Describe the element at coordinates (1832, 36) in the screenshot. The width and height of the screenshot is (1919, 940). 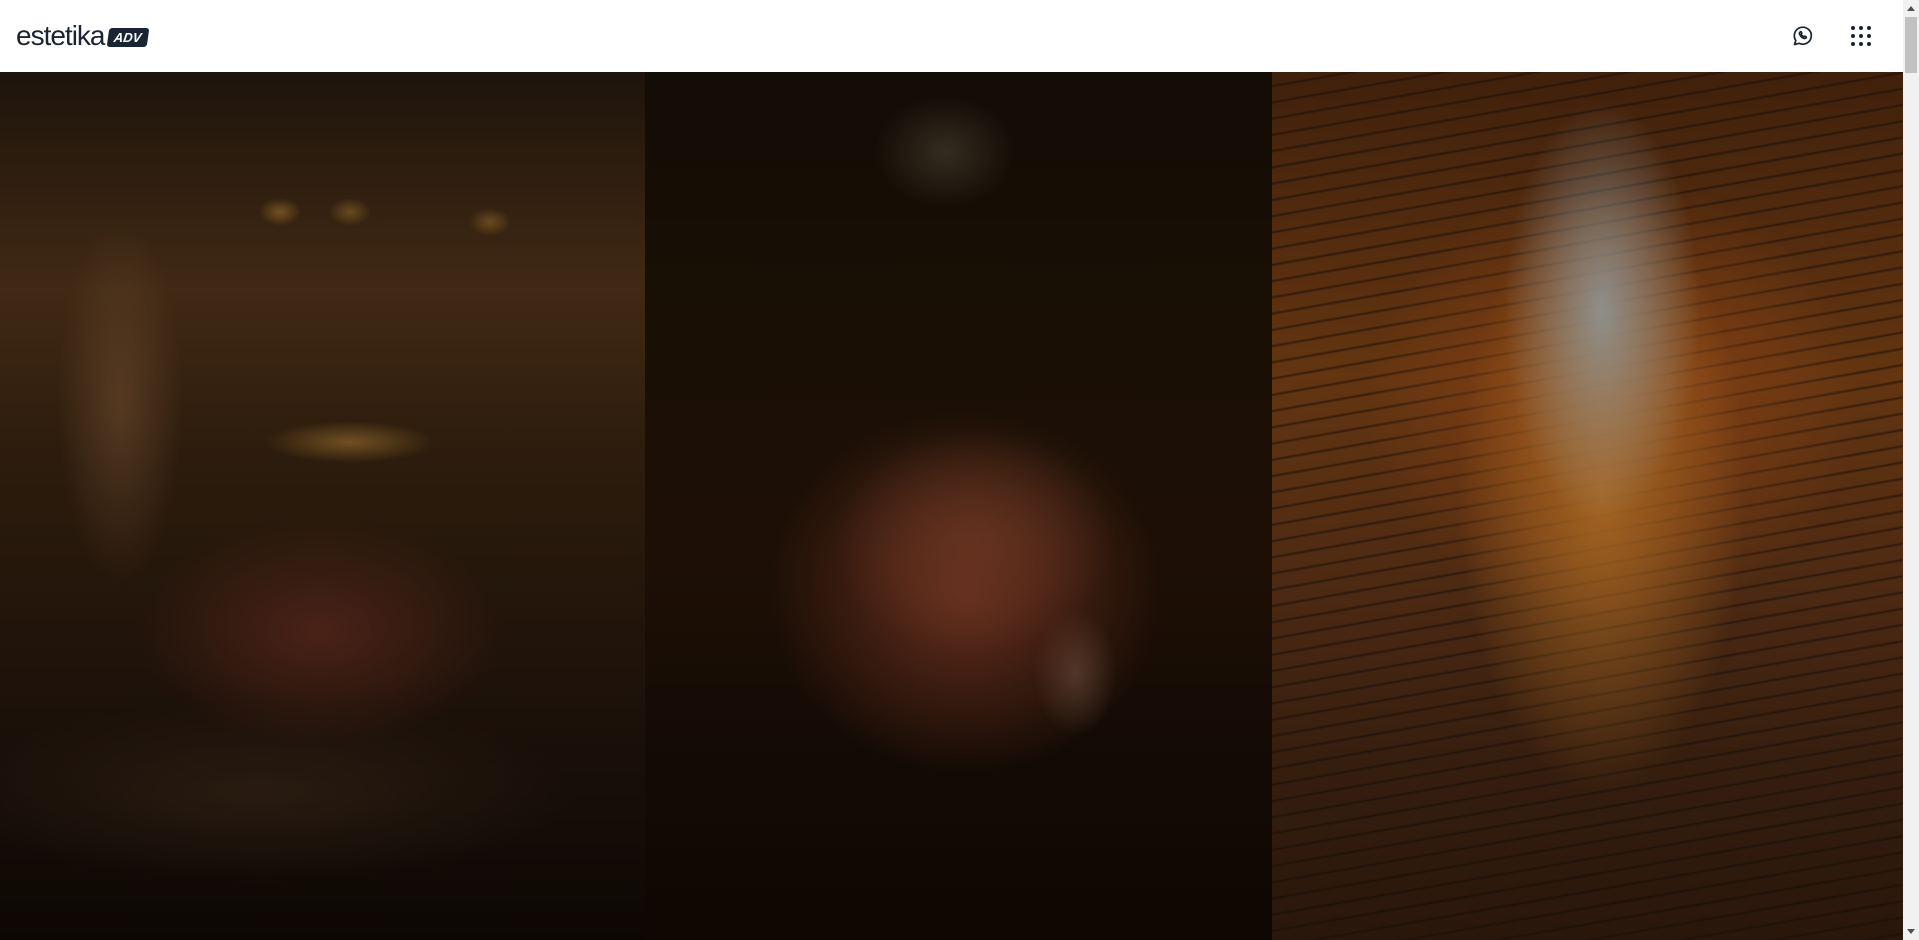
I see `header-actions` at that location.